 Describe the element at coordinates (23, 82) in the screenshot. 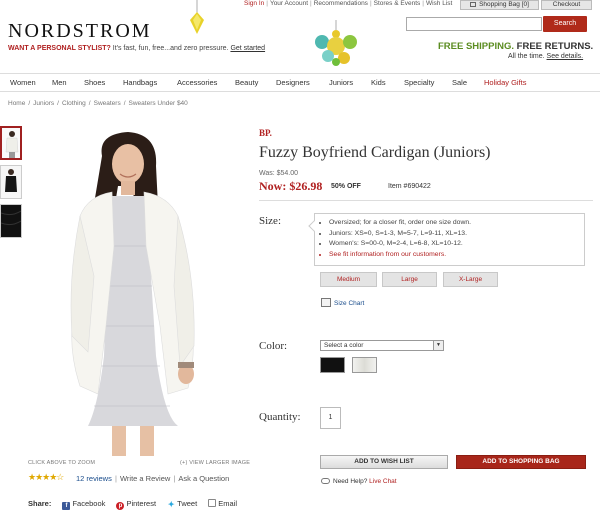

I see `nav-women: Women` at that location.